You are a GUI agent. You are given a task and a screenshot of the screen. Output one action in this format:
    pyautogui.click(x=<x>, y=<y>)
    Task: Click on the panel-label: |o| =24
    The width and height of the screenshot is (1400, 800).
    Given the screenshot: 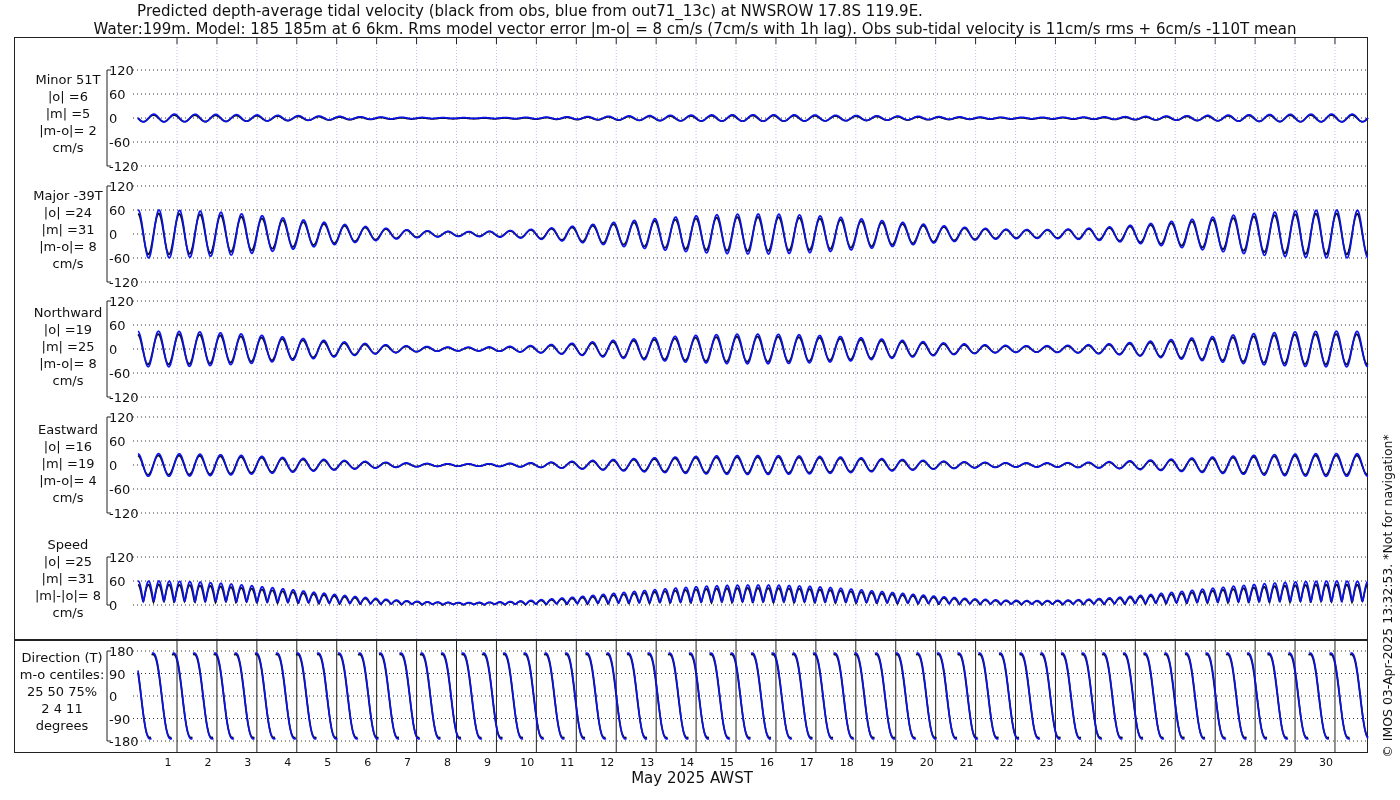 What is the action you would take?
    pyautogui.click(x=68, y=212)
    